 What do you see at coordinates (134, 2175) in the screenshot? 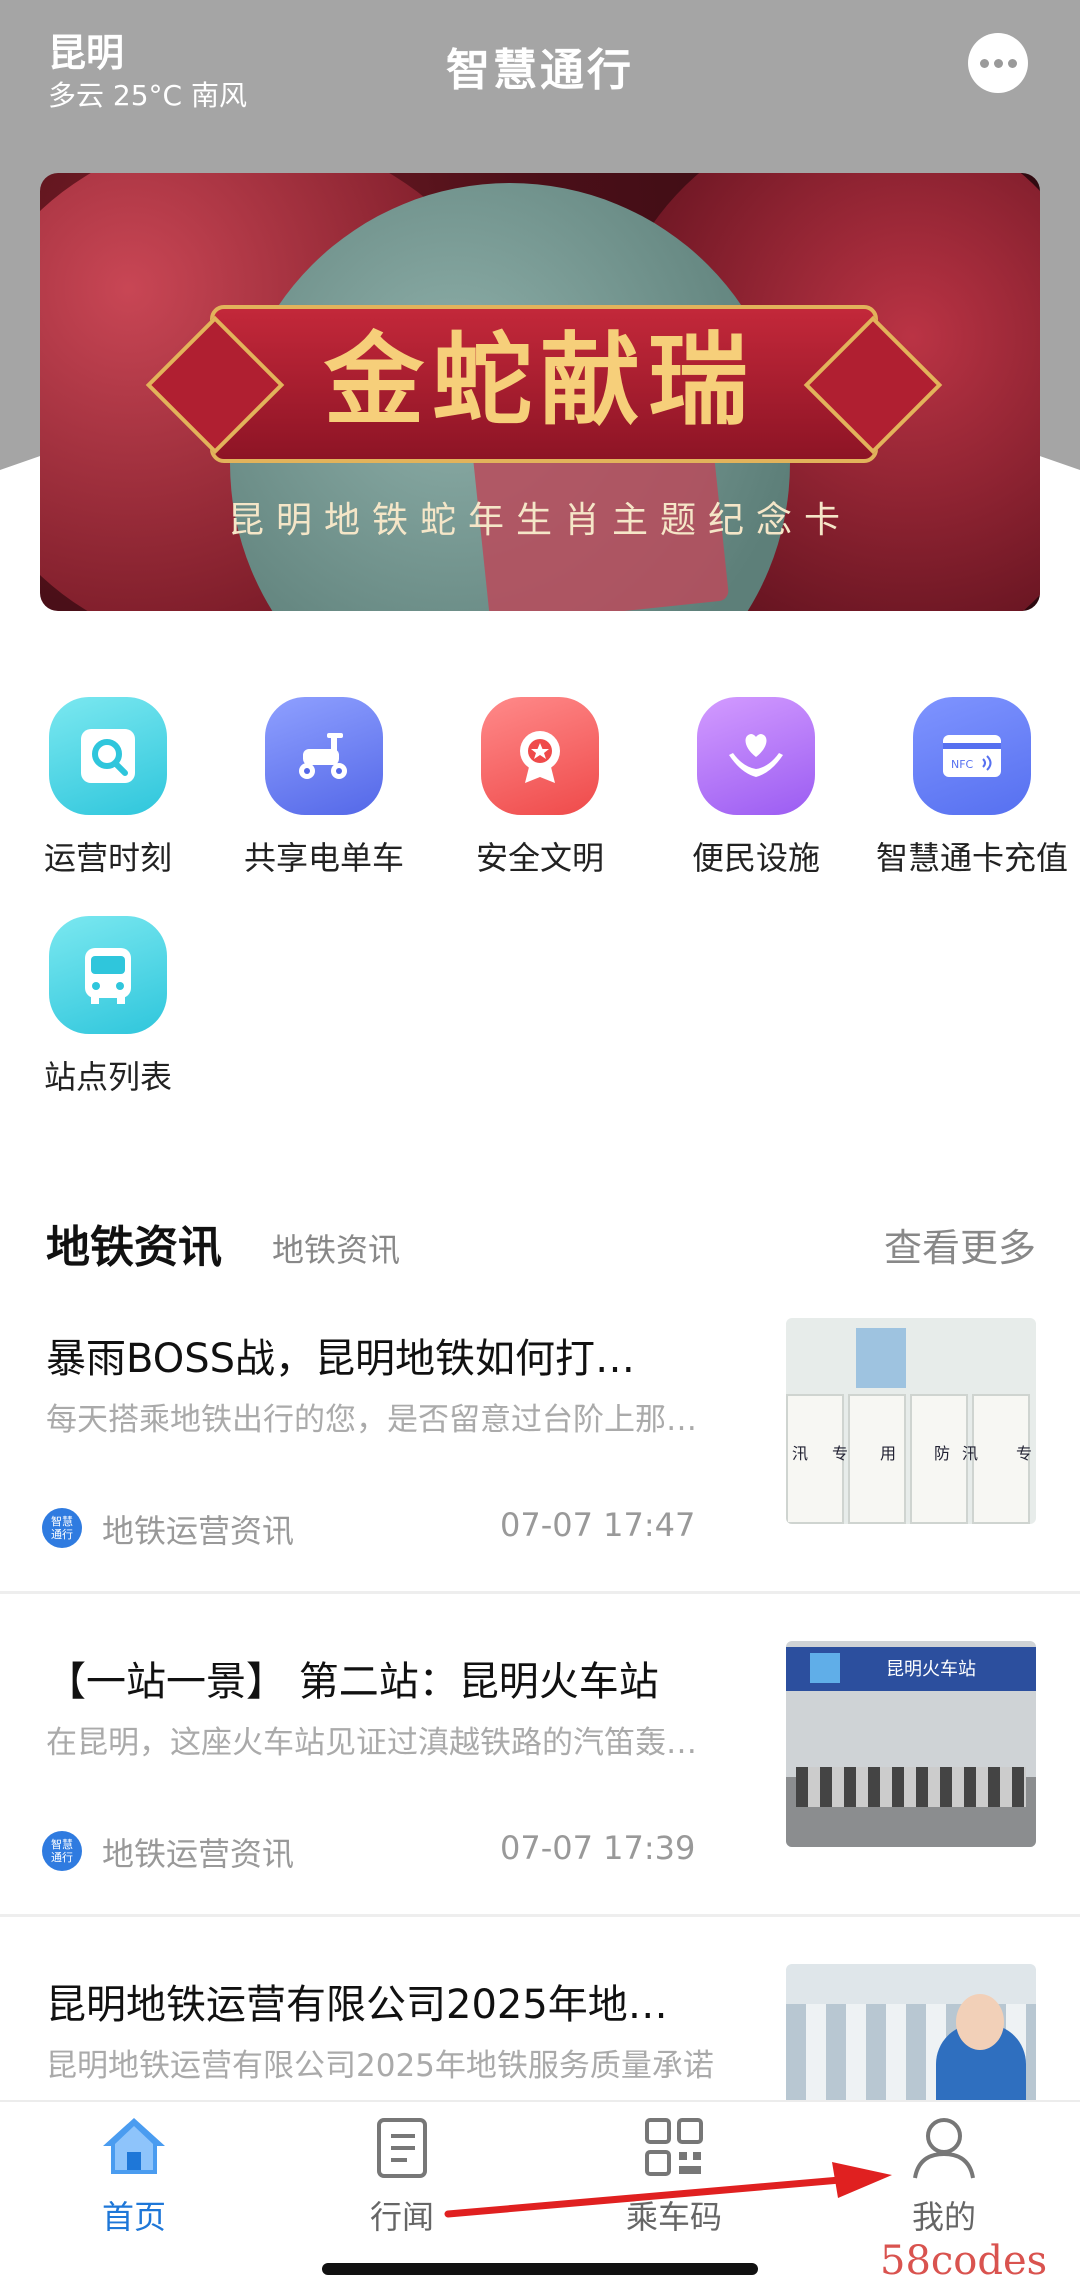
I see `tab-home: 首页` at bounding box center [134, 2175].